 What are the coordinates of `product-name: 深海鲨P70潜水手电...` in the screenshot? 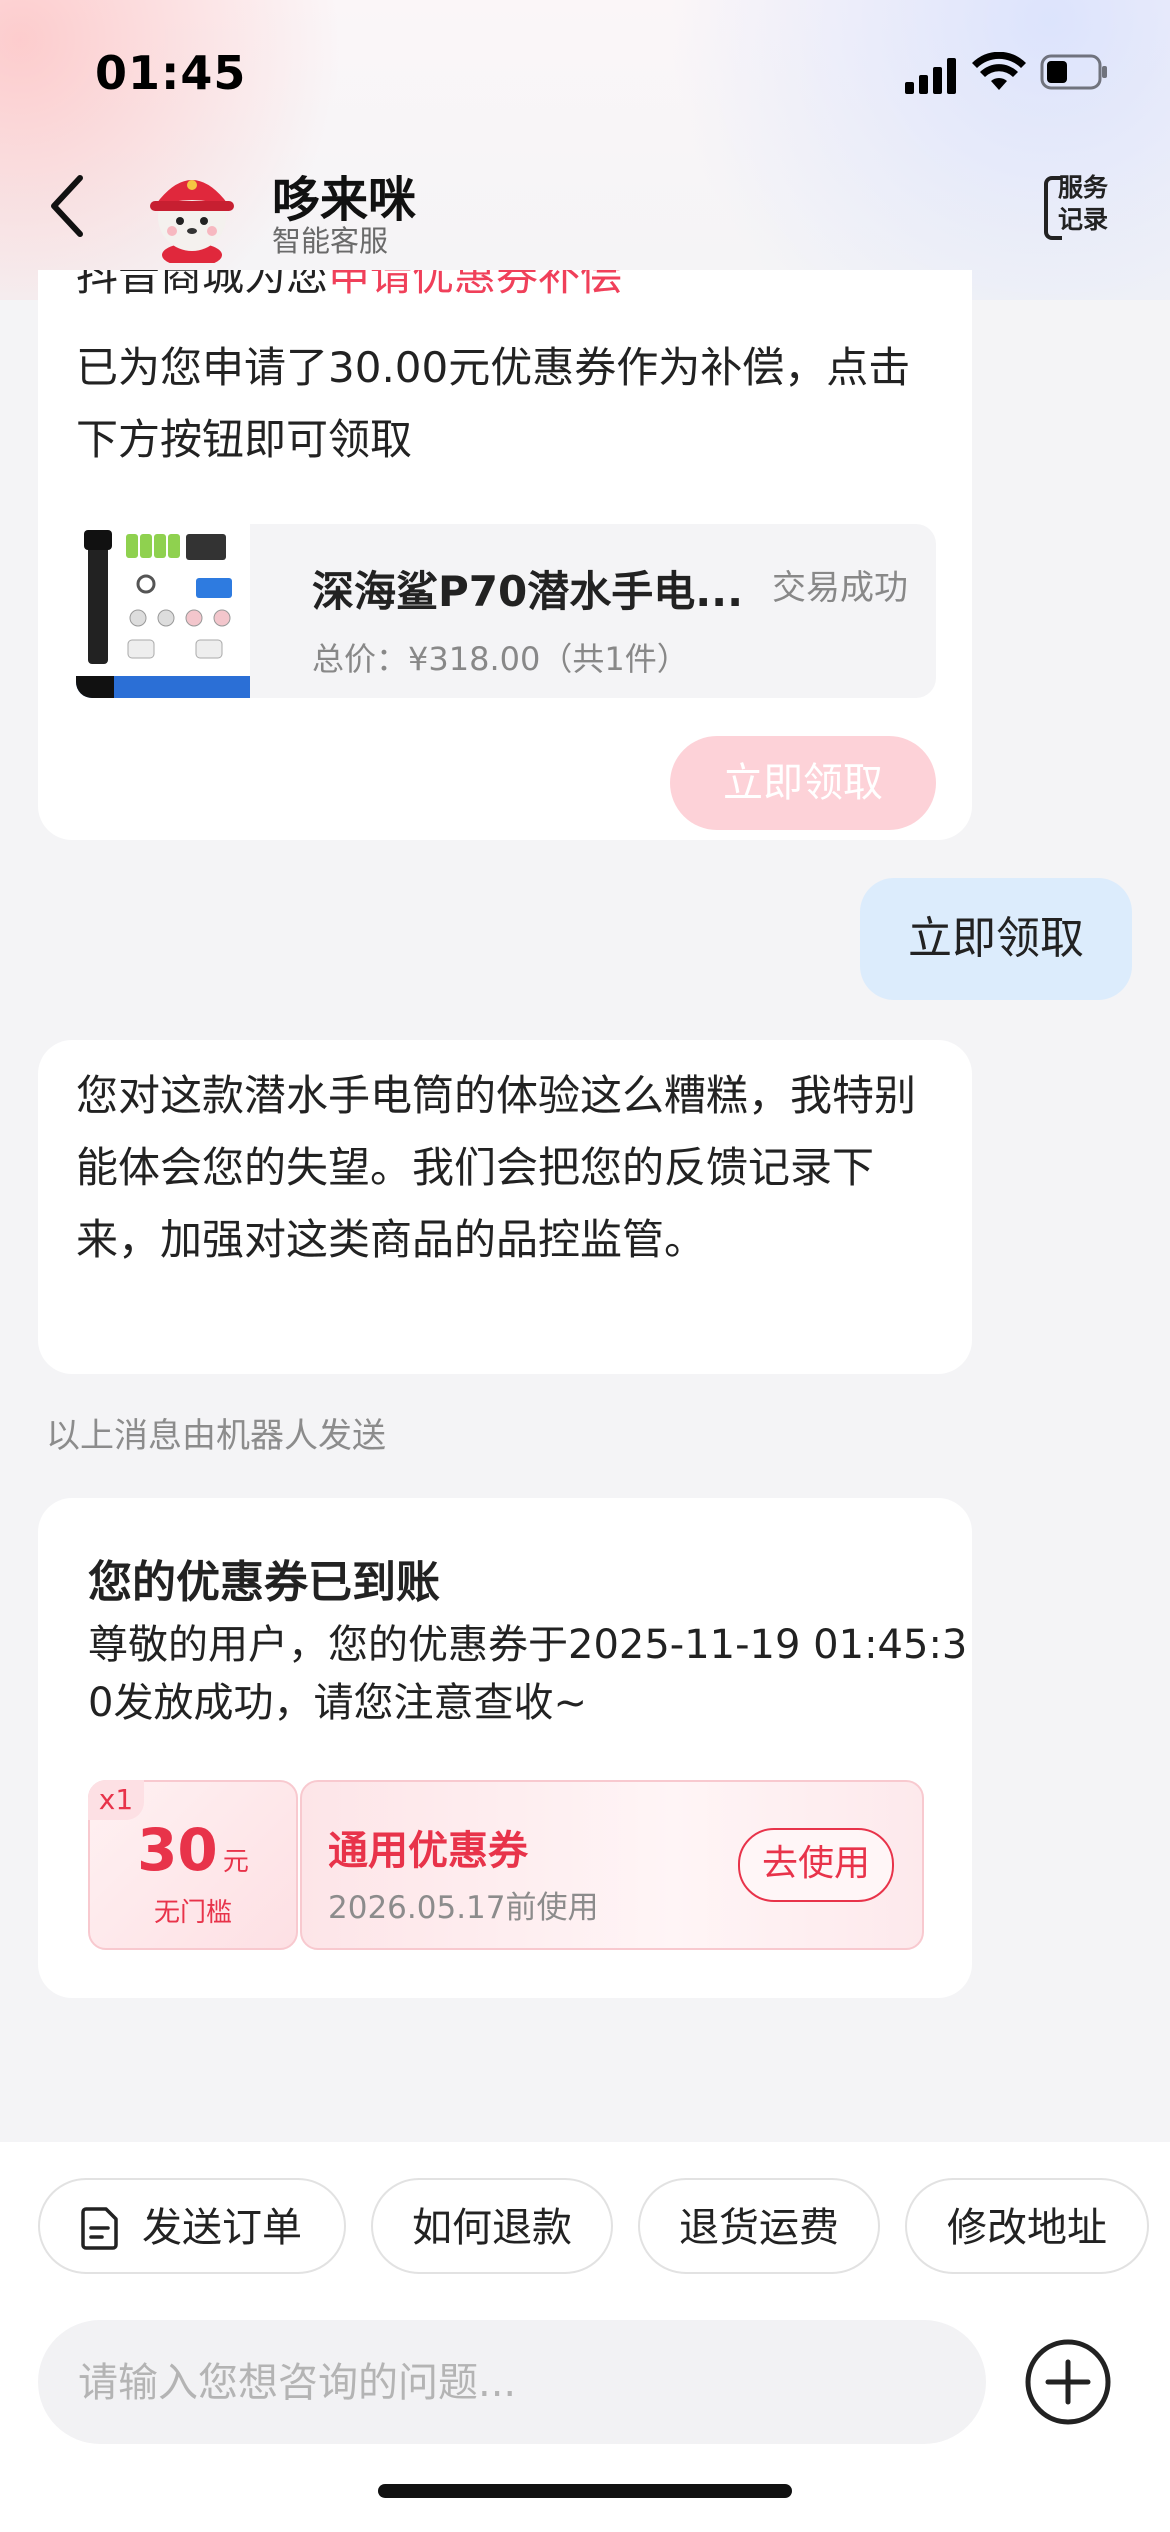 It's located at (528, 591).